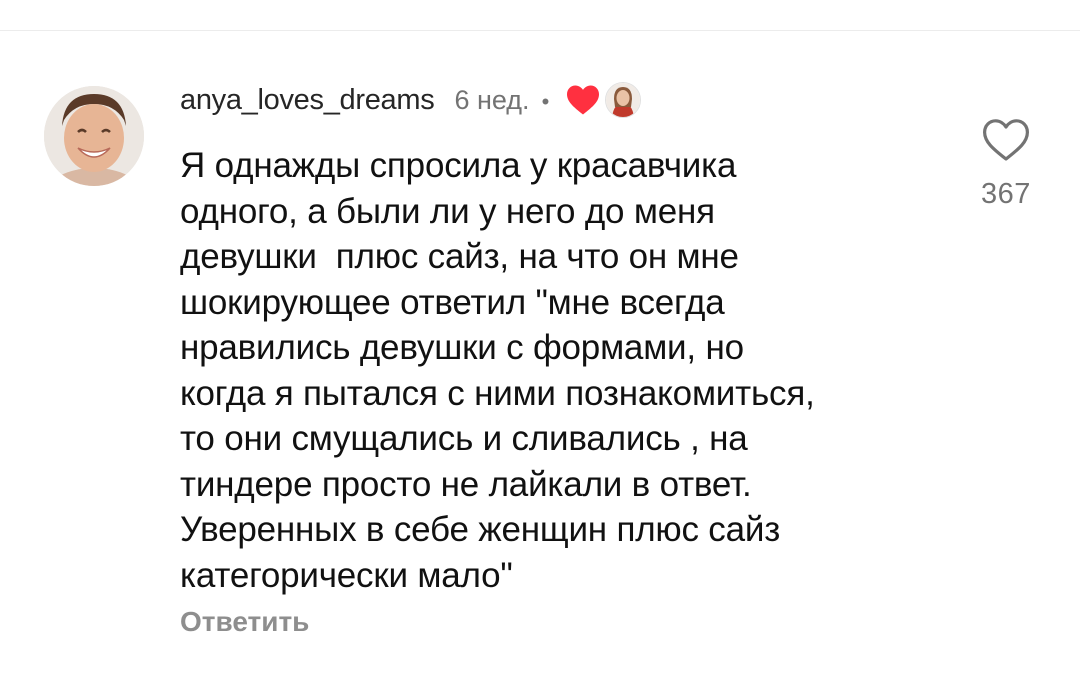 The image size is (1080, 673). I want to click on comment-text-line: нравились девушки с формами, но, so click(462, 347).